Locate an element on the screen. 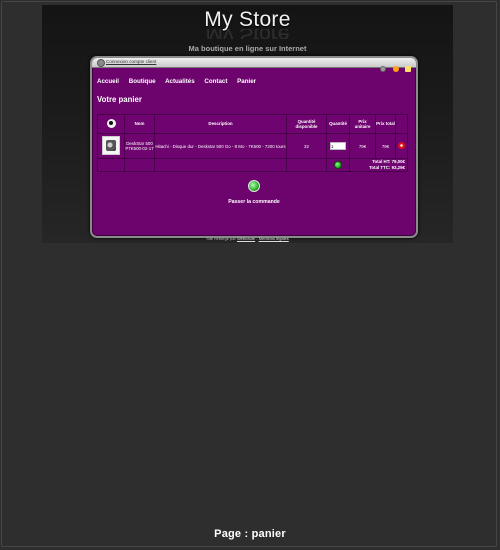 The width and height of the screenshot is (500, 550). legal-mentions-link: Mentions légales is located at coordinates (274, 238).